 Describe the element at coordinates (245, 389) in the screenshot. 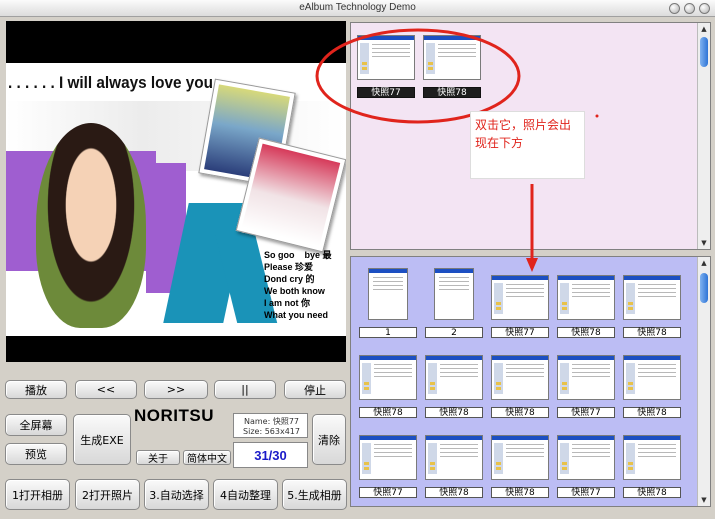

I see `pause-button: ||` at that location.